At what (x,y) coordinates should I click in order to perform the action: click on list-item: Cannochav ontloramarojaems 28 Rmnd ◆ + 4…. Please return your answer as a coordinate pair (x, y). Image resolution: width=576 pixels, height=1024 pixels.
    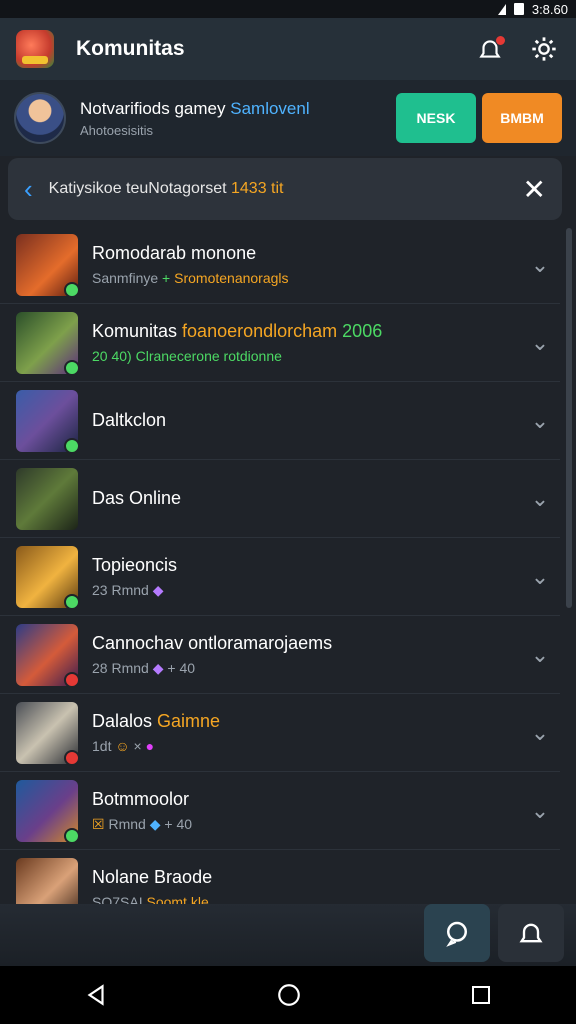
    Looking at the image, I should click on (280, 655).